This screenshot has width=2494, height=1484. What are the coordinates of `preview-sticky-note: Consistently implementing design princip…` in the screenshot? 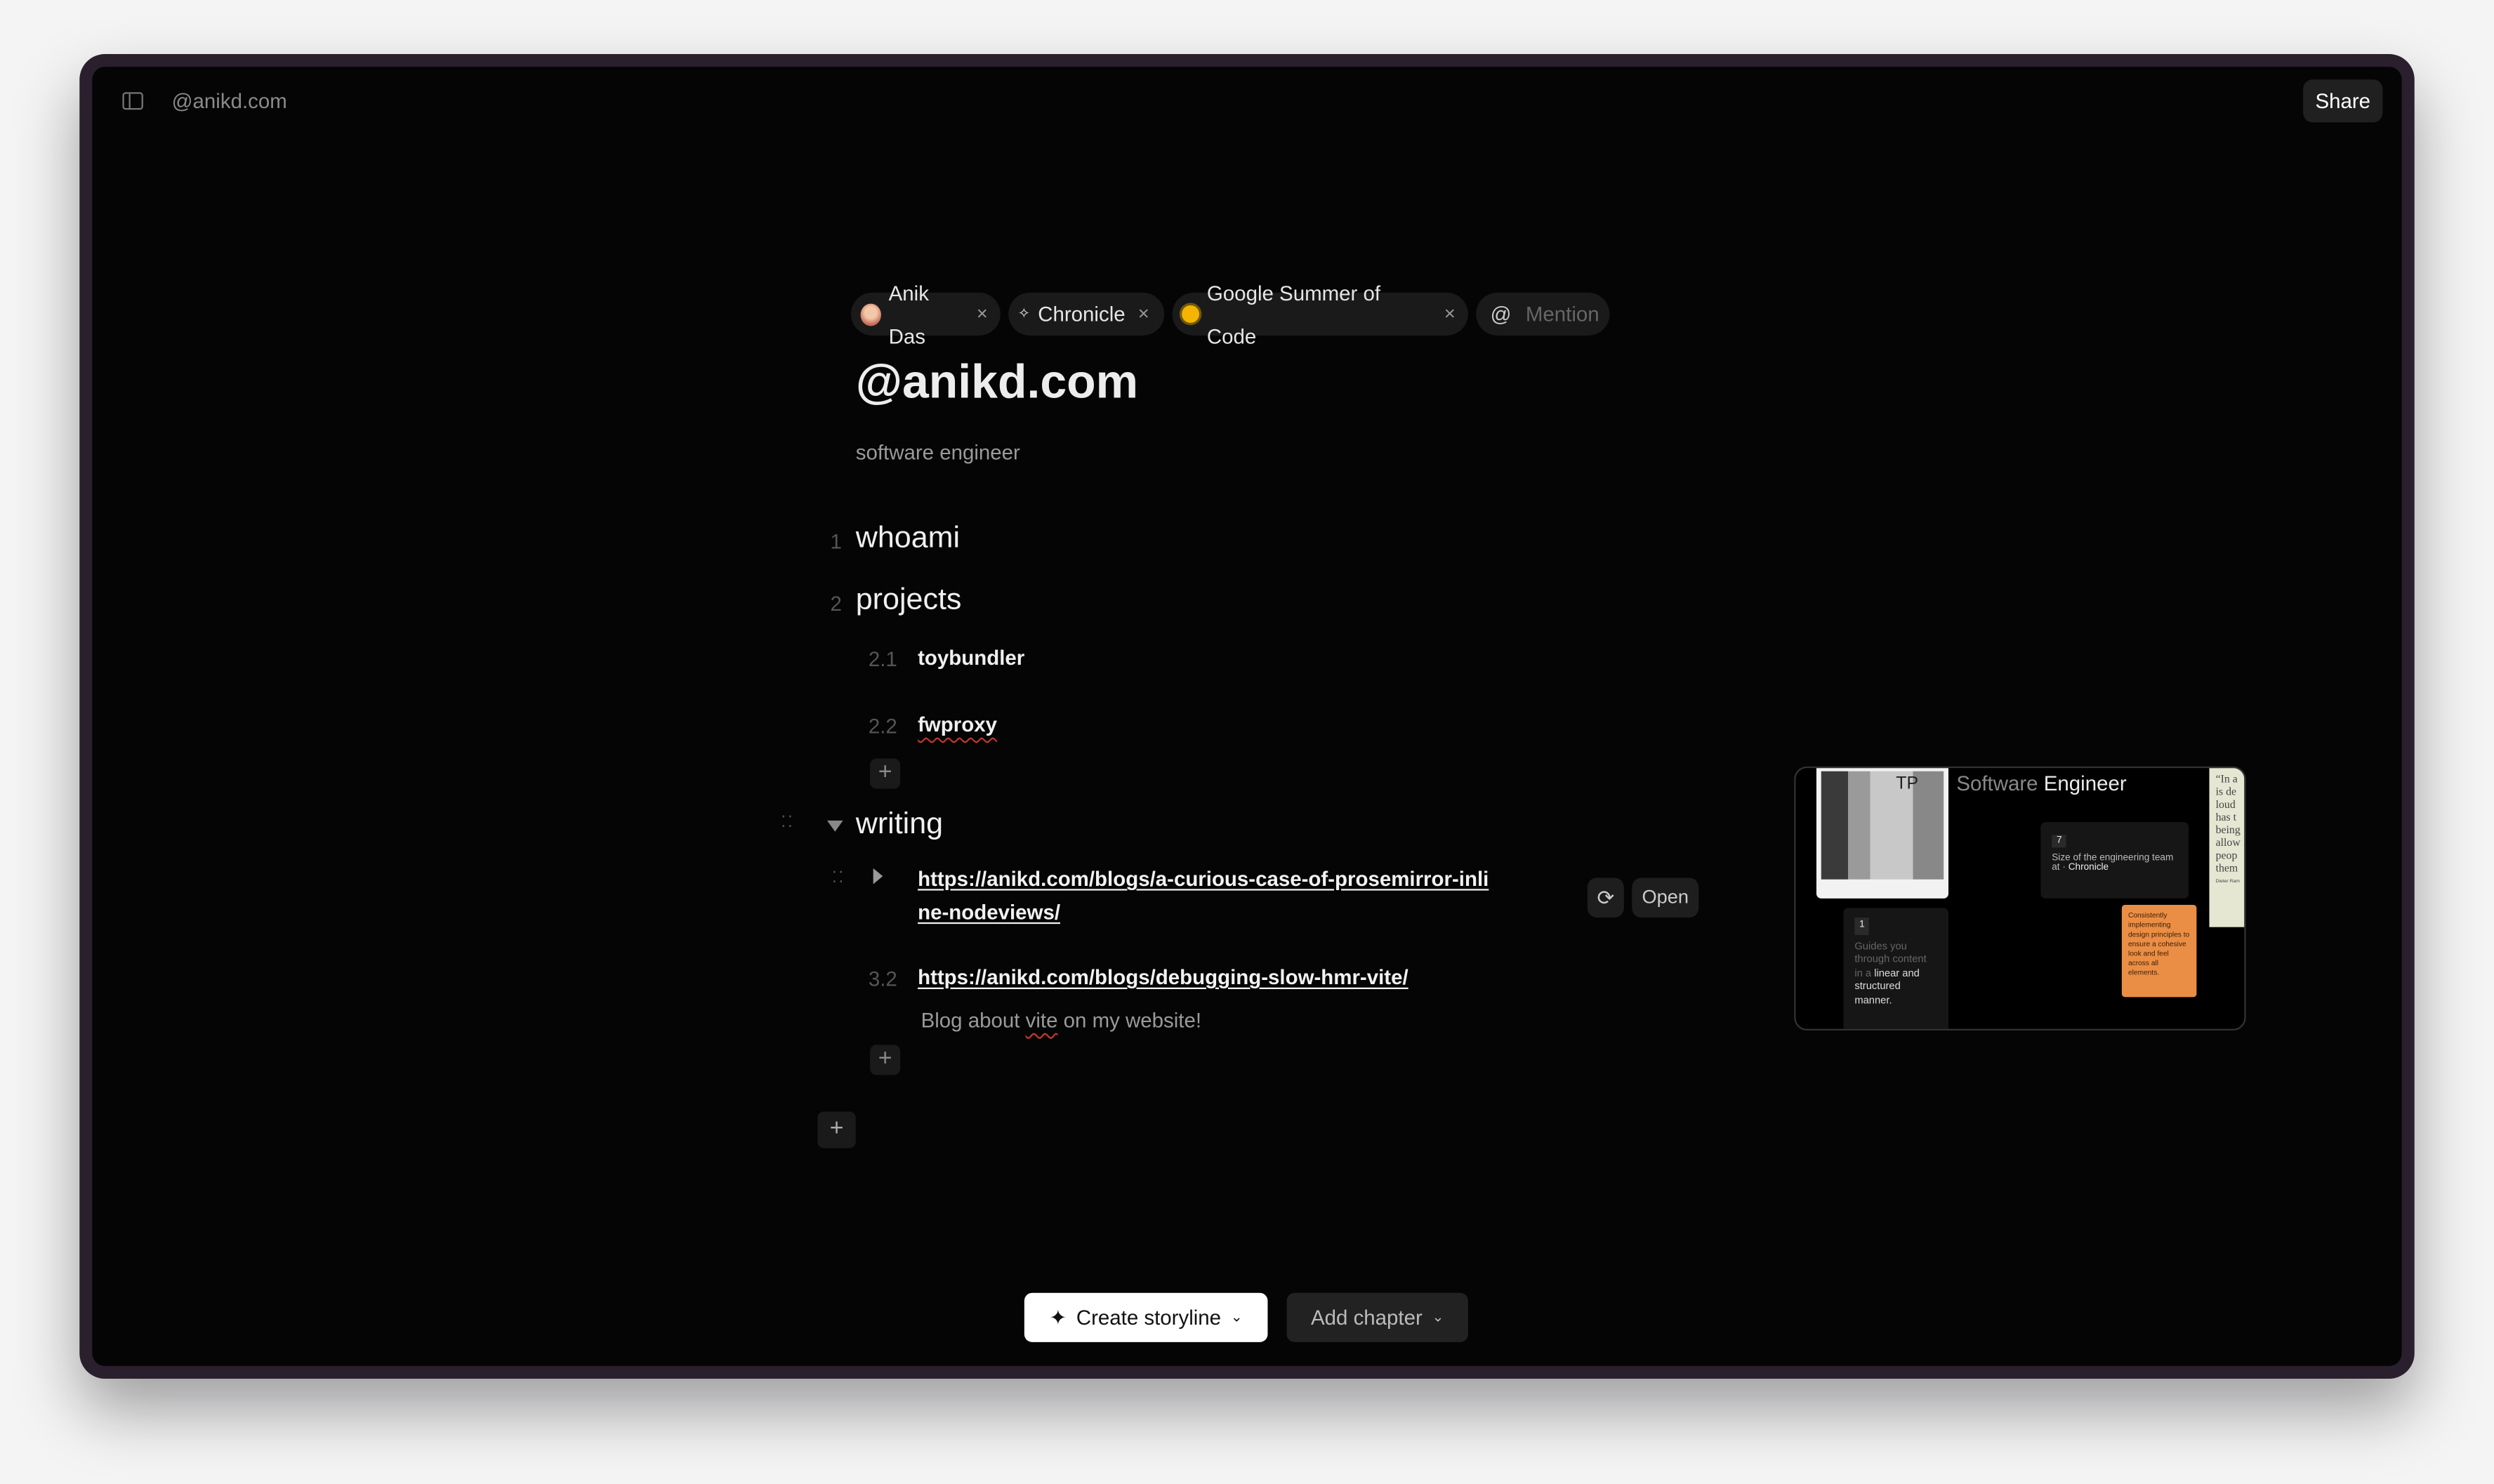 It's located at (2159, 951).